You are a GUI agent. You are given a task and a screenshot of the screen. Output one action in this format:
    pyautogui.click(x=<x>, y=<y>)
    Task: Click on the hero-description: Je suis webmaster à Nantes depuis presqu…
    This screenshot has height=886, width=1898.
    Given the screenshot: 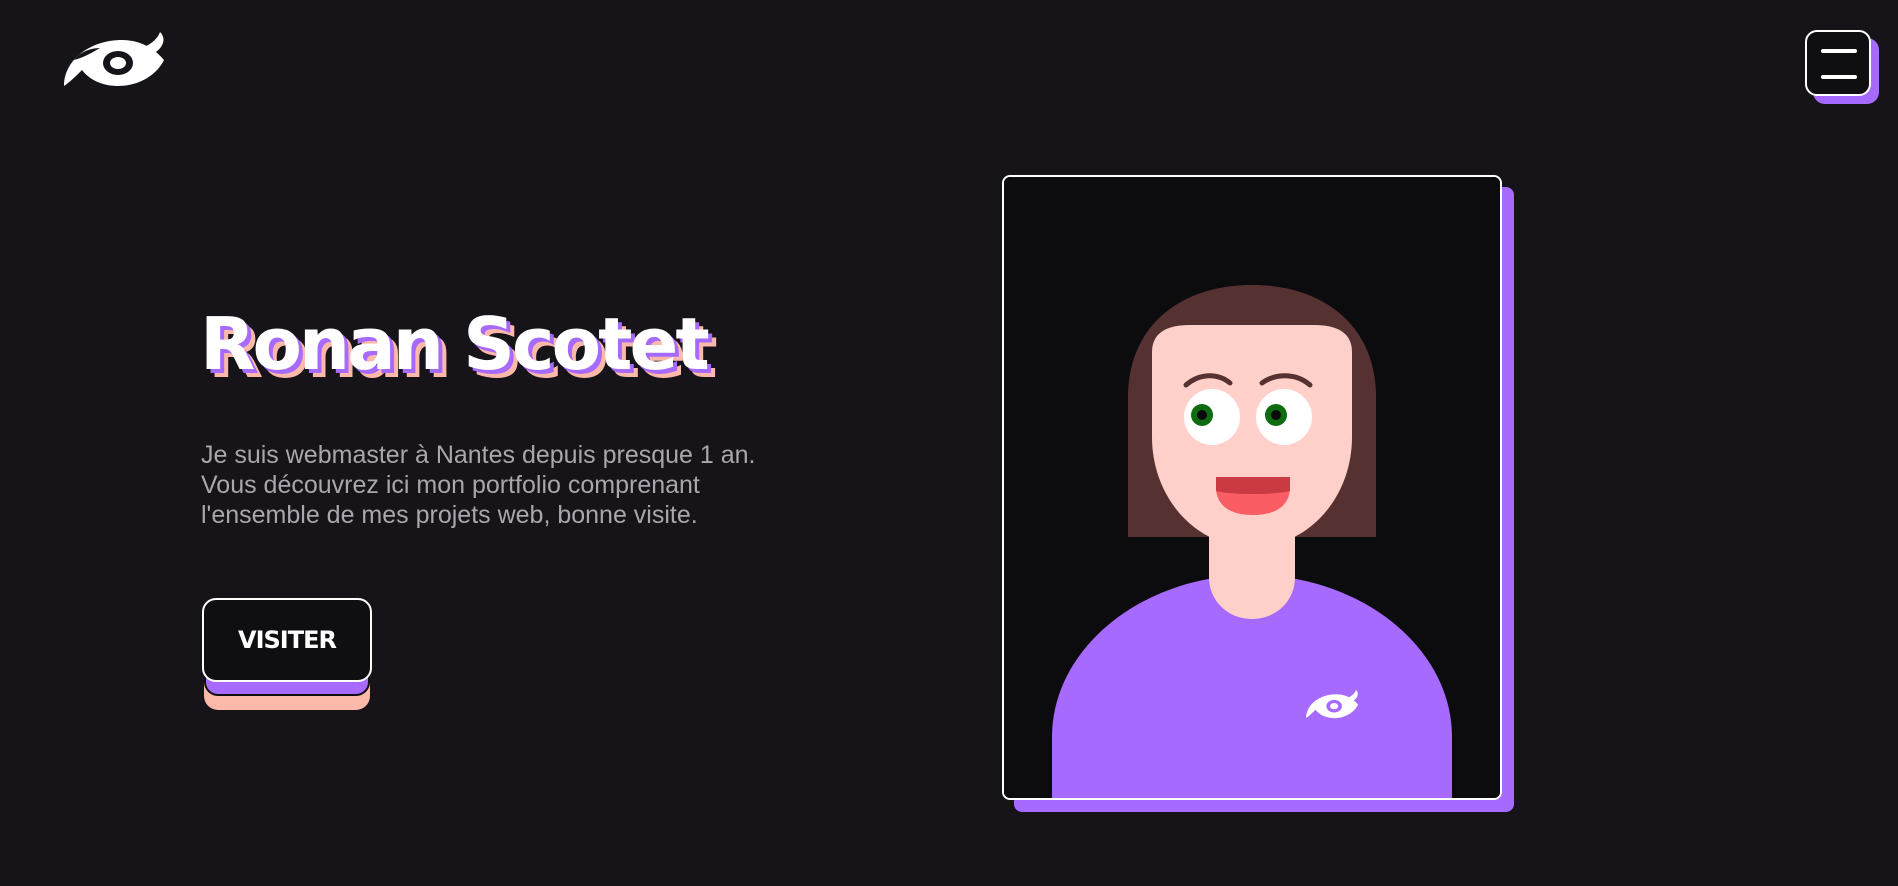 What is the action you would take?
    pyautogui.click(x=478, y=485)
    